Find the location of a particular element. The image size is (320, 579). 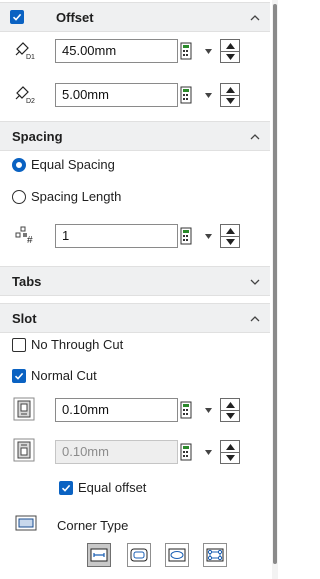

slot-offset-icon is located at coordinates (24, 409).